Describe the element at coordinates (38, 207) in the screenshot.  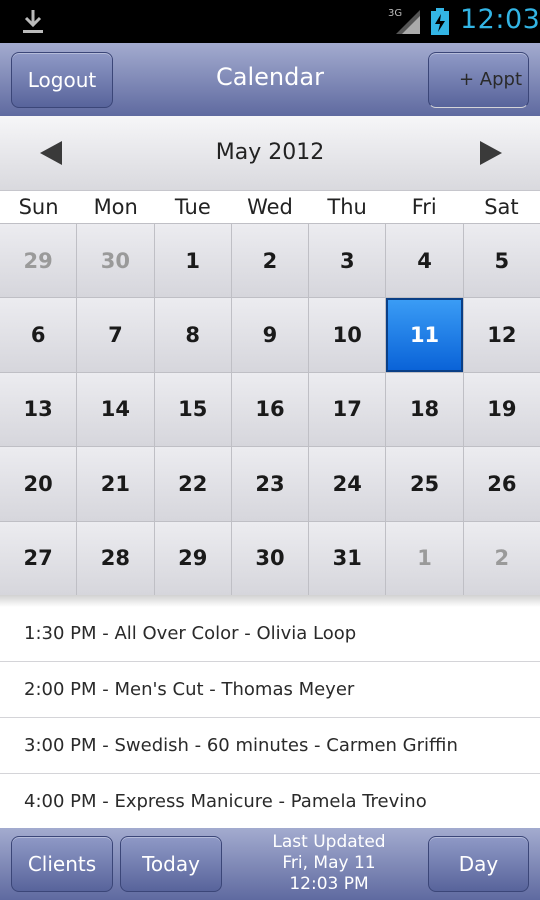
I see `weekday-label: Sun` at that location.